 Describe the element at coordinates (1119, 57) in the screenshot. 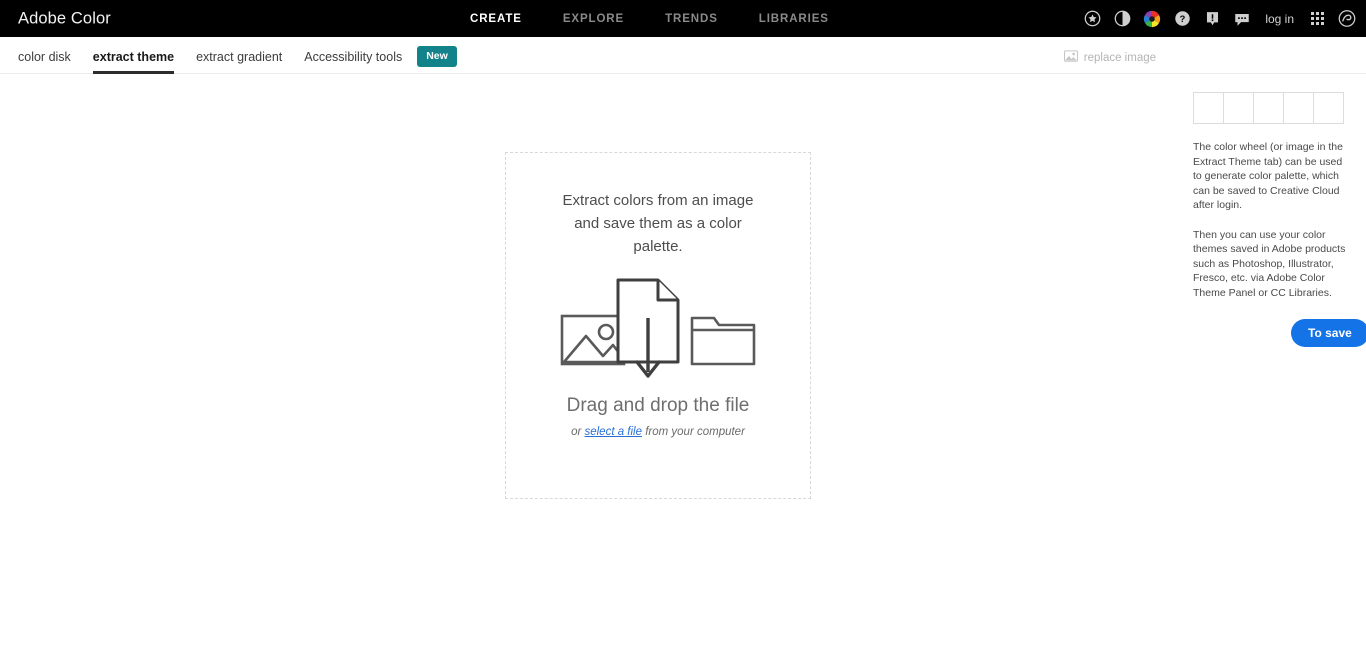

I see `replace-image-label: replace image` at that location.